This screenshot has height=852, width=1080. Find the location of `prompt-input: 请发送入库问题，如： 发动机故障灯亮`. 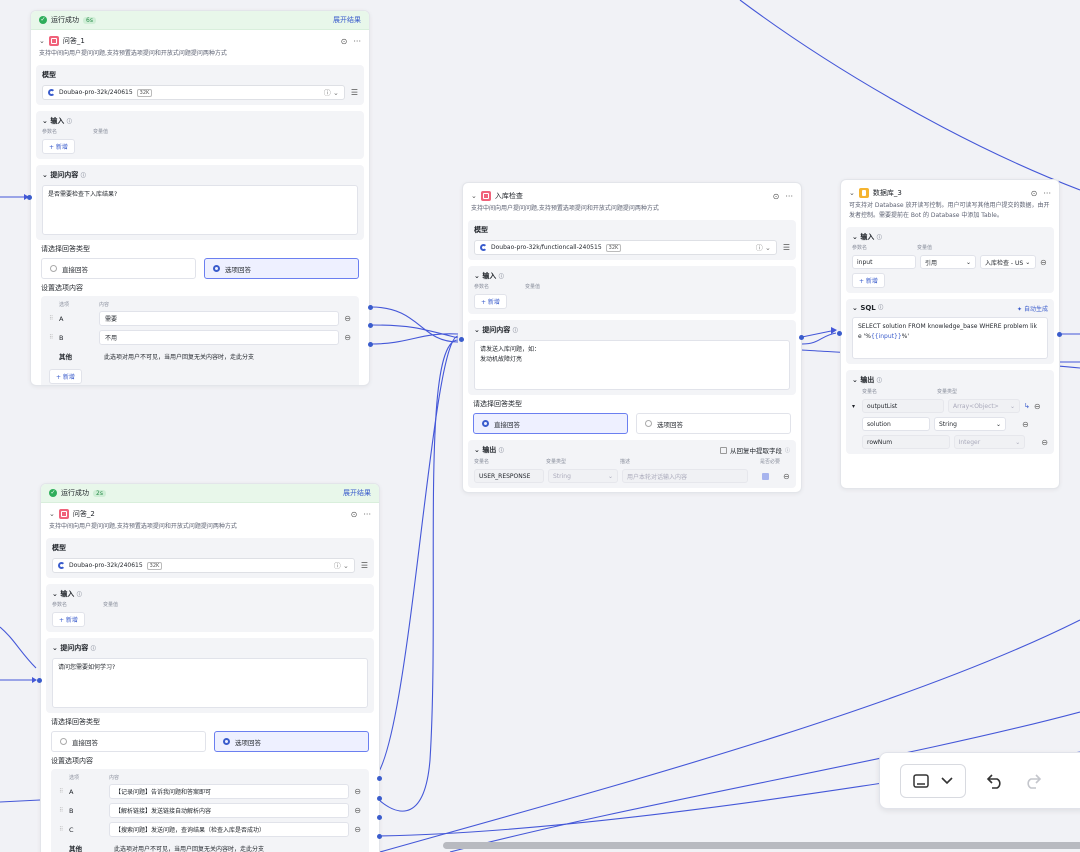

prompt-input: 请发送入库问题，如： 发动机故障灯亮 is located at coordinates (632, 365).